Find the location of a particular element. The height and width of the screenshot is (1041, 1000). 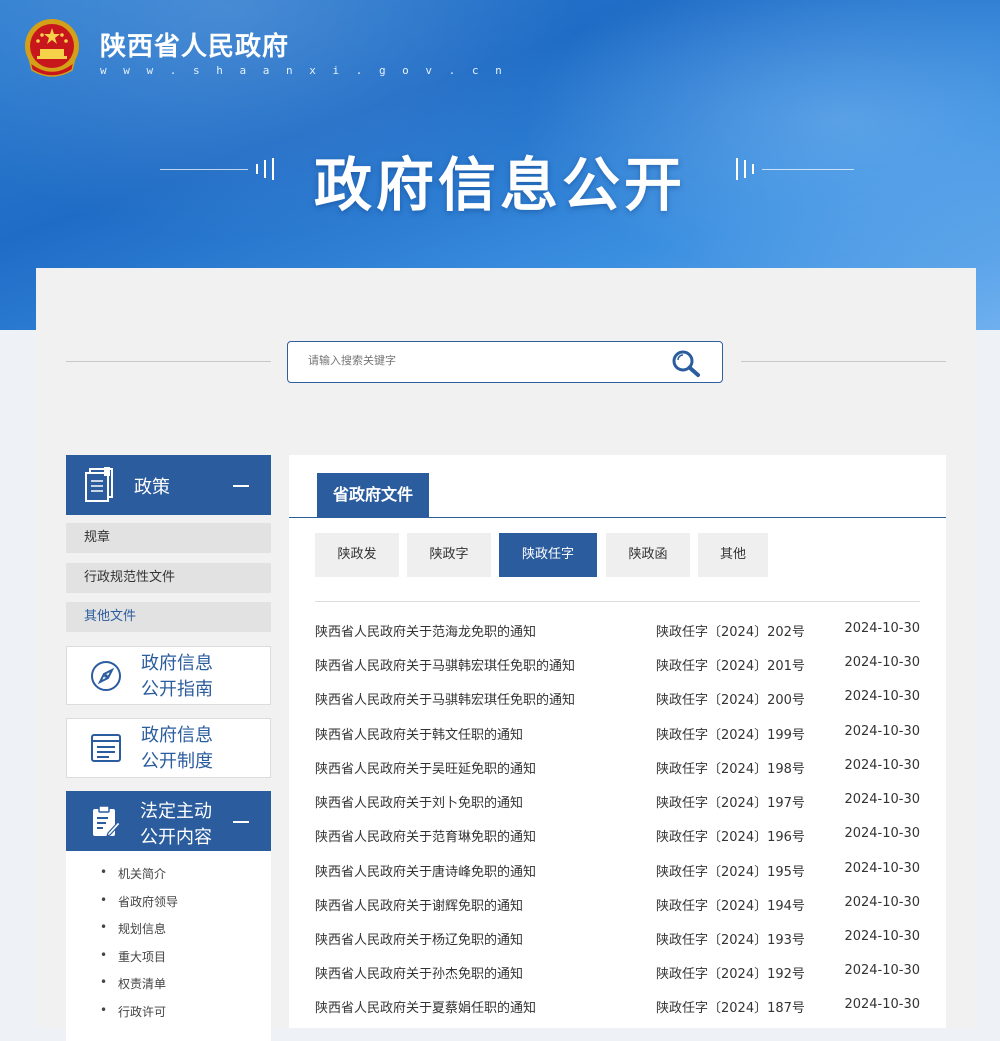

sidebar-item-other-docs: 其他文件 is located at coordinates (168, 617).